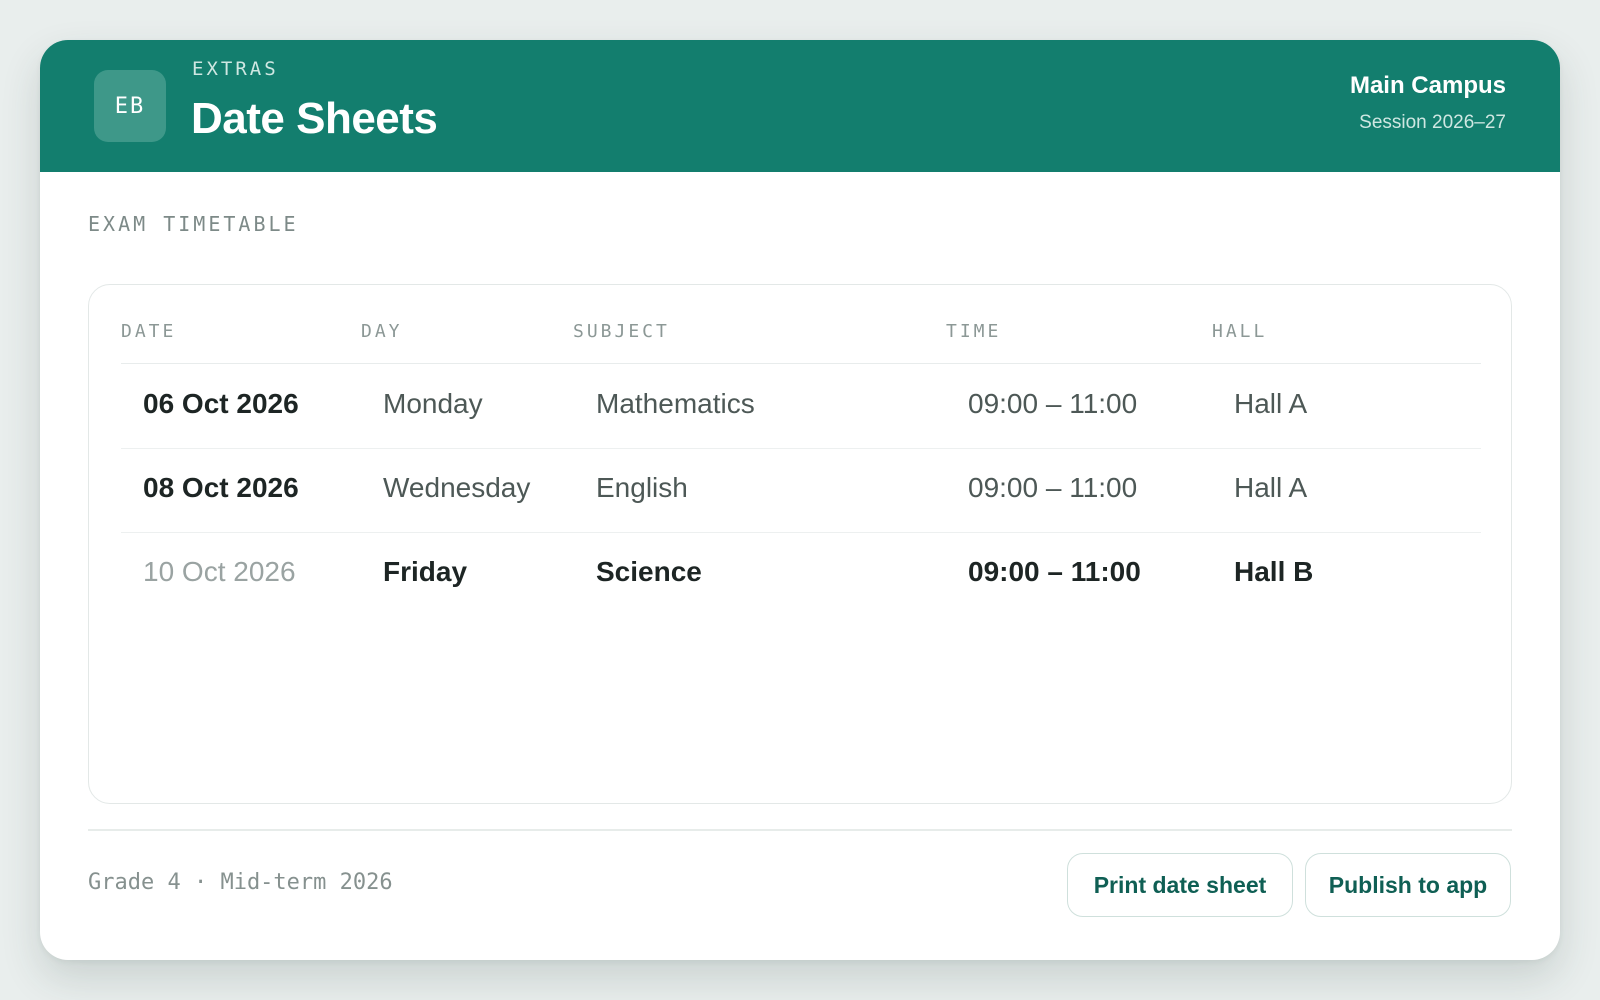 The image size is (1600, 1000). Describe the element at coordinates (382, 331) in the screenshot. I see `column-header-day: DAY` at that location.